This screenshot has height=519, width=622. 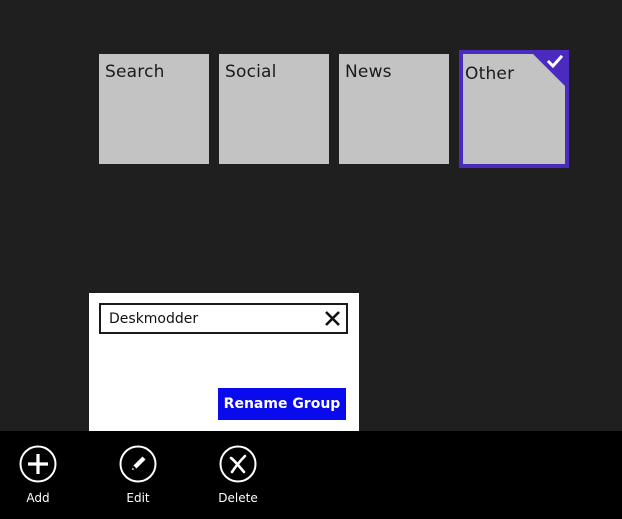 I want to click on add-button: Add, so click(x=38, y=478).